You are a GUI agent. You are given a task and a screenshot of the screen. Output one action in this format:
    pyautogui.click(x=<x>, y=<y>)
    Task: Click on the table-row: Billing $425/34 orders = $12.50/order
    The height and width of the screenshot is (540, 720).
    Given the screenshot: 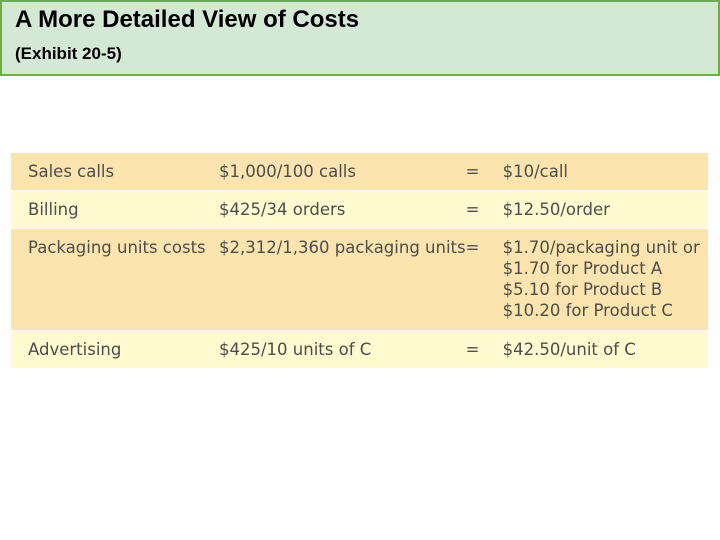 What is the action you would take?
    pyautogui.click(x=359, y=209)
    